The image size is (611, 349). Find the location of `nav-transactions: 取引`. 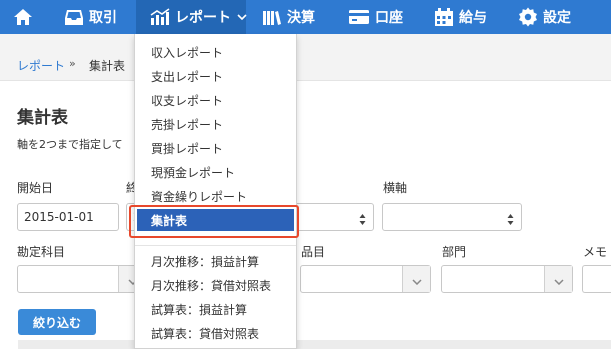

nav-transactions: 取引 is located at coordinates (91, 17).